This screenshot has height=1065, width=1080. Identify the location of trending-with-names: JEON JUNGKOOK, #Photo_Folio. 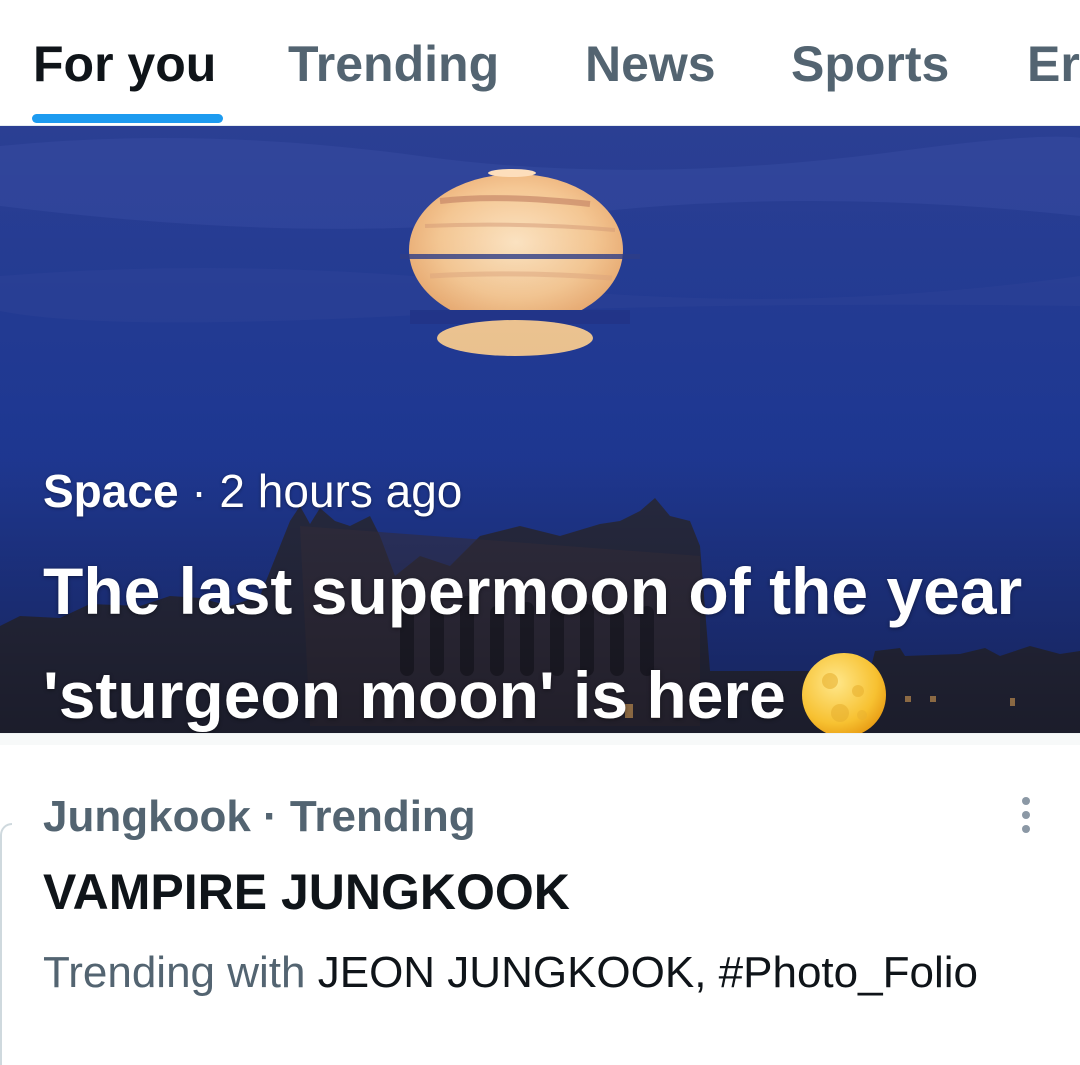
(647, 972).